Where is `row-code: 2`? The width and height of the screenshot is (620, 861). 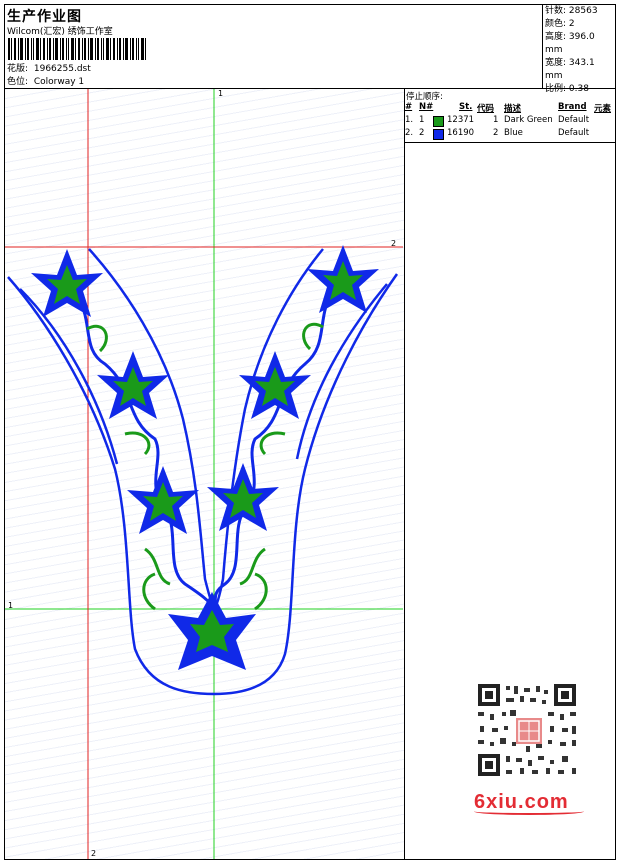
row-code: 2 is located at coordinates (496, 133).